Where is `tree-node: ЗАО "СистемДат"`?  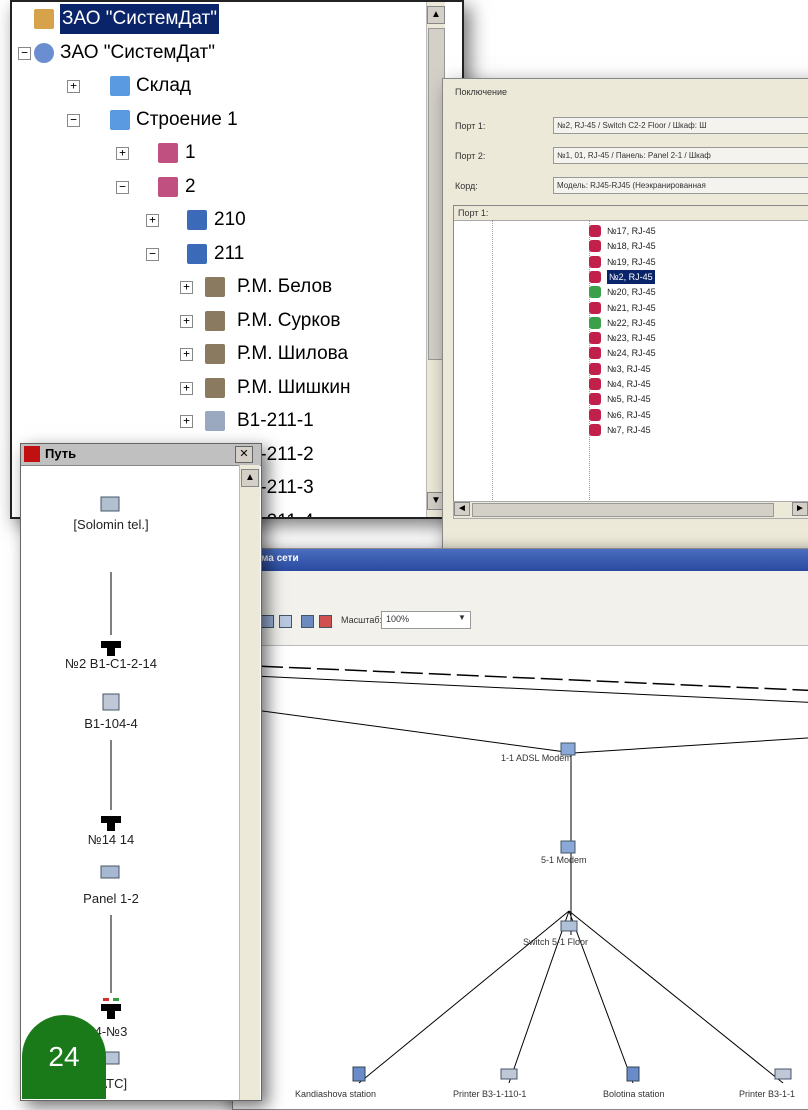
tree-node: ЗАО "СистемДат" is located at coordinates (217, 19).